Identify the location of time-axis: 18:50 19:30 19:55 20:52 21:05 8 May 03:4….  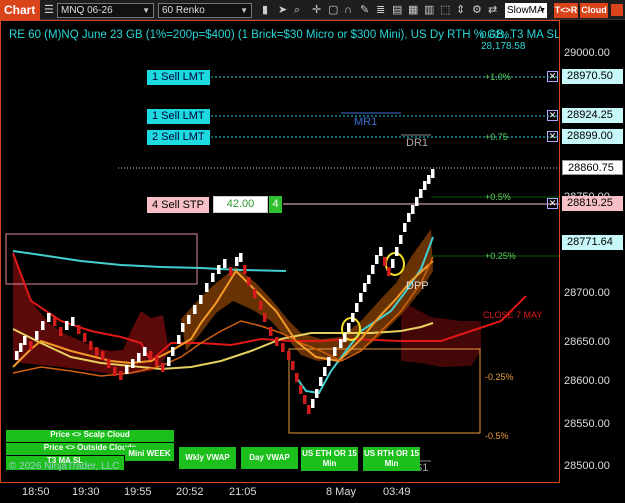
(312, 493).